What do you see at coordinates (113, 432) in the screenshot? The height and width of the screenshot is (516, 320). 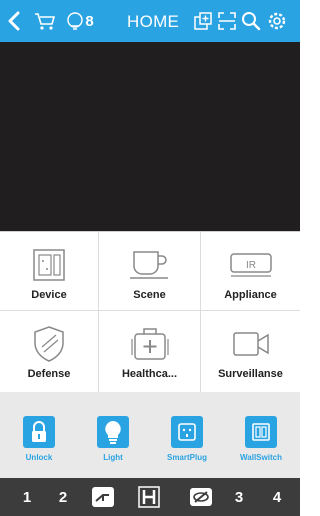 I see `bulb-icon` at bounding box center [113, 432].